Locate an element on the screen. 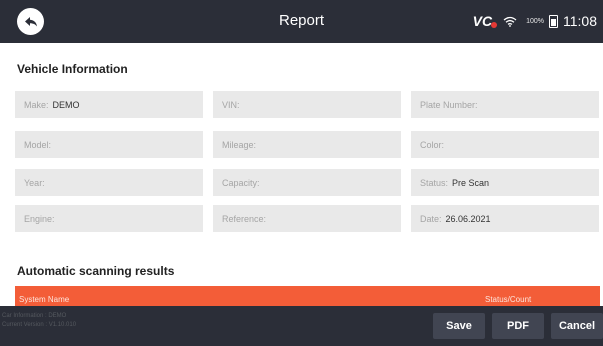 This screenshot has width=603, height=346. pdf-button: PDF is located at coordinates (518, 326).